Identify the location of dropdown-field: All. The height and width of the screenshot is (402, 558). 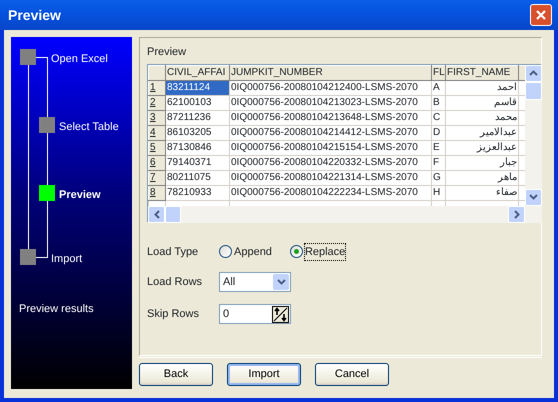
(255, 282).